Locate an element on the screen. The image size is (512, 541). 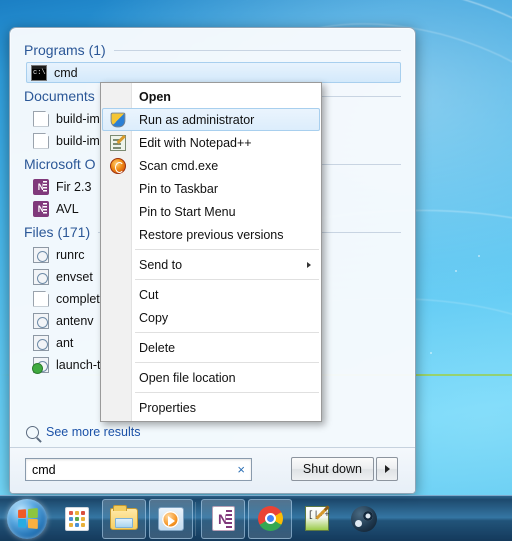
uac-shield-icon is located at coordinates (118, 120).